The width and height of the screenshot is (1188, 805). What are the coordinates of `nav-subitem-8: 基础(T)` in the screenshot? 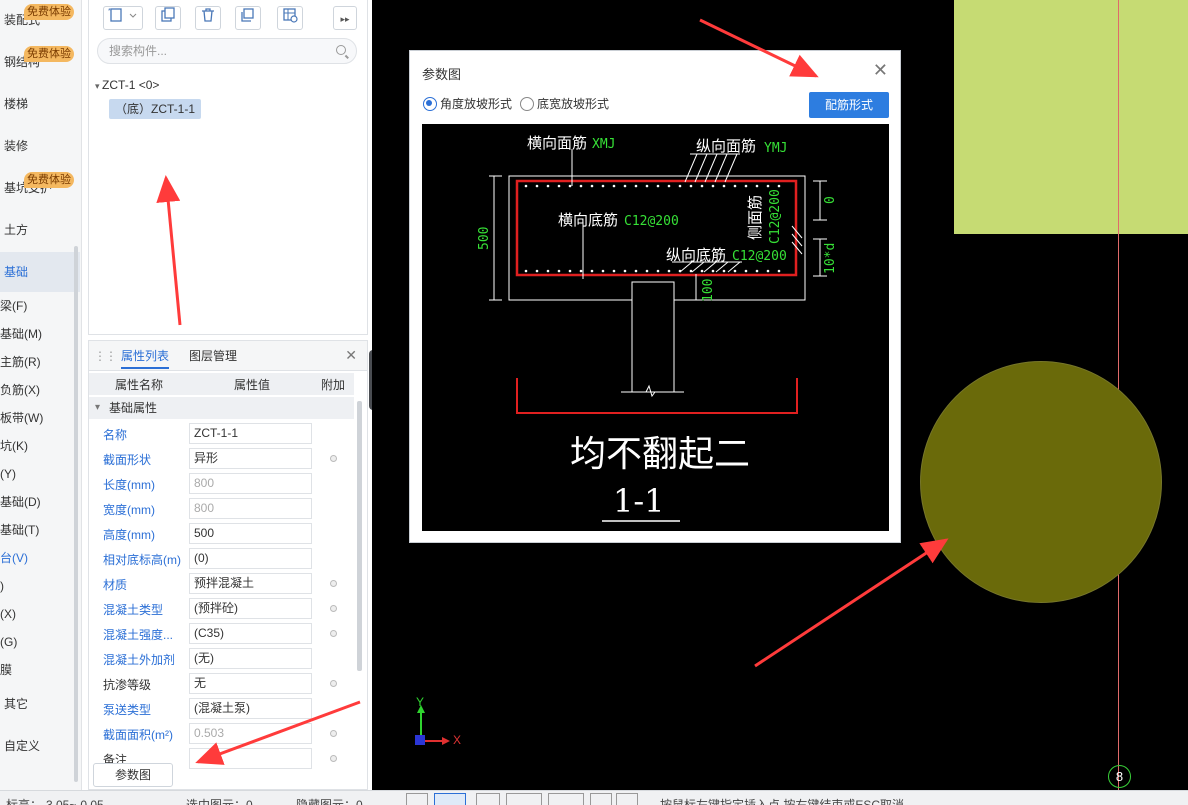 It's located at (35, 530).